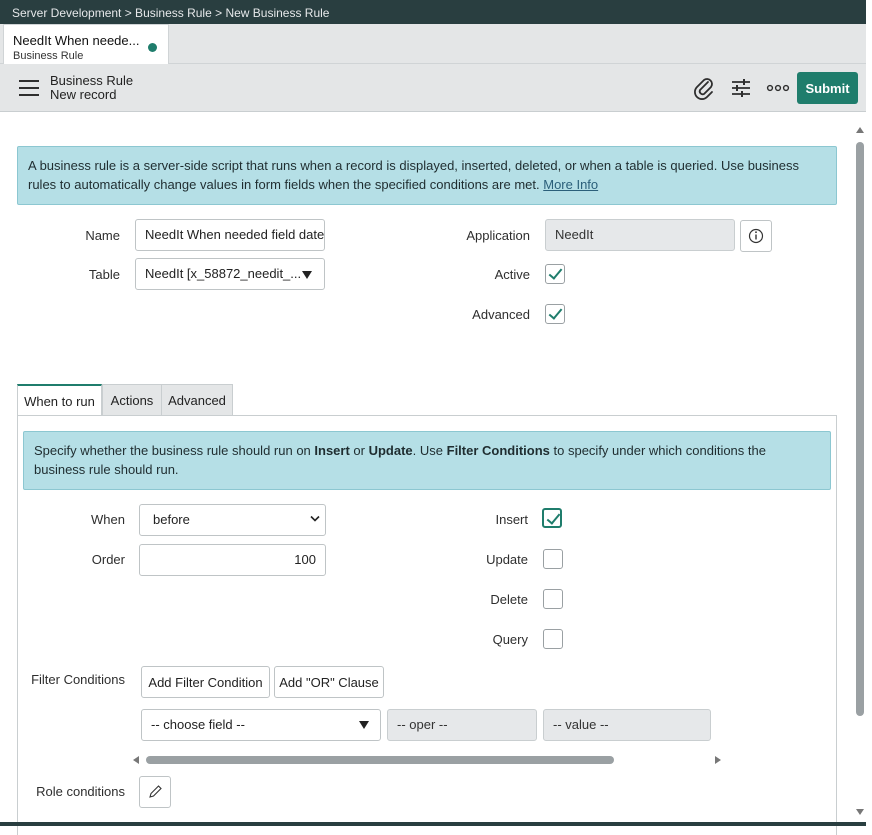 The image size is (872, 835). Describe the element at coordinates (510, 639) in the screenshot. I see `query-label: Query` at that location.